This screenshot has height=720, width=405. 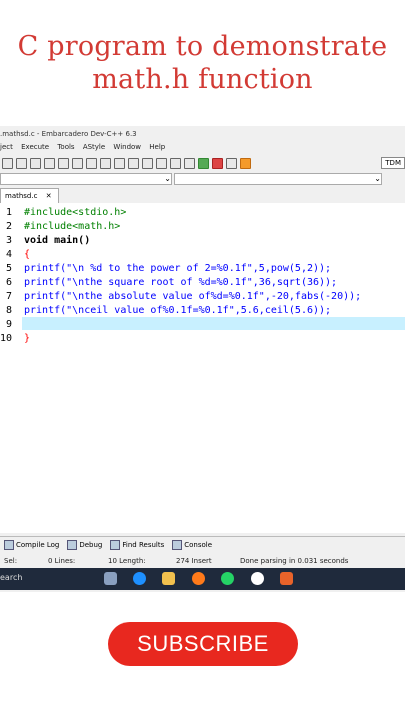 I want to click on bottom-panel-tabs: Compile Log Debug Find Results Console, so click(x=202, y=544).